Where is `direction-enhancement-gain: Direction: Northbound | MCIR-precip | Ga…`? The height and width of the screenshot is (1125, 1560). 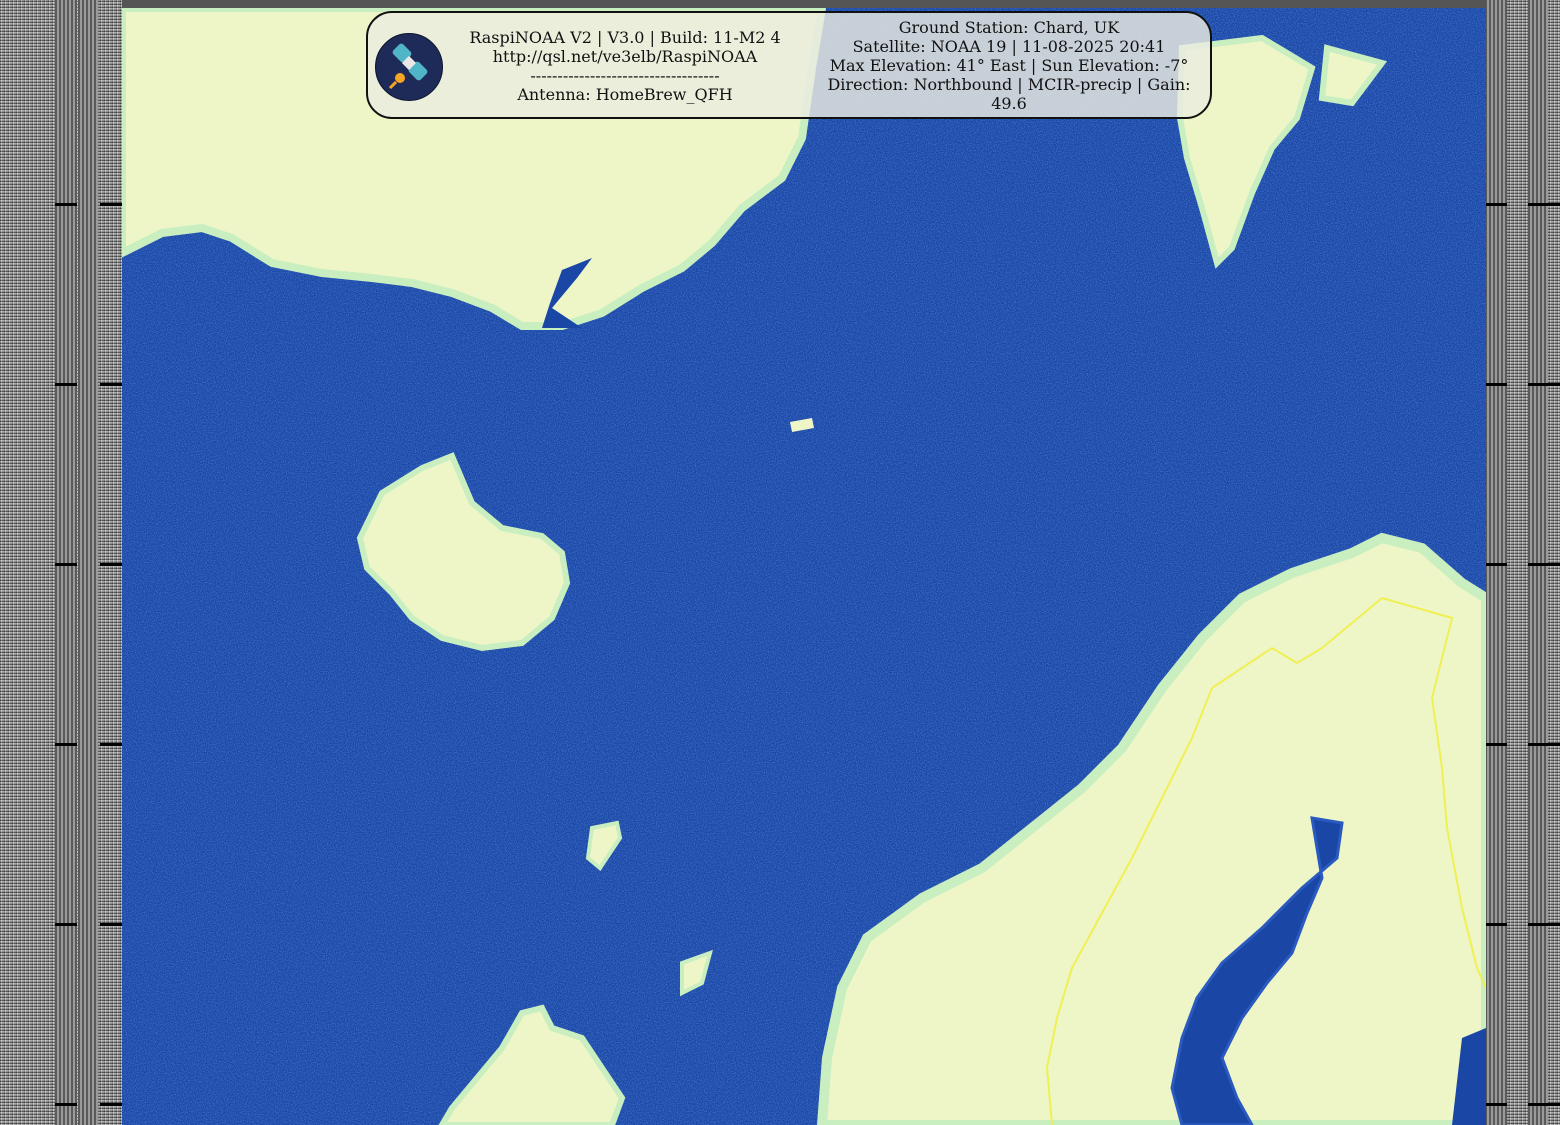
direction-enhancement-gain: Direction: Northbound | MCIR-precip | Ga… is located at coordinates (1009, 94).